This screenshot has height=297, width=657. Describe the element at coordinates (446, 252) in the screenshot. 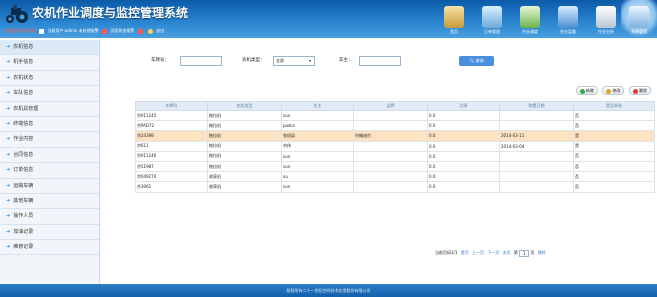

I see `page-info: 当前页码1/1` at that location.